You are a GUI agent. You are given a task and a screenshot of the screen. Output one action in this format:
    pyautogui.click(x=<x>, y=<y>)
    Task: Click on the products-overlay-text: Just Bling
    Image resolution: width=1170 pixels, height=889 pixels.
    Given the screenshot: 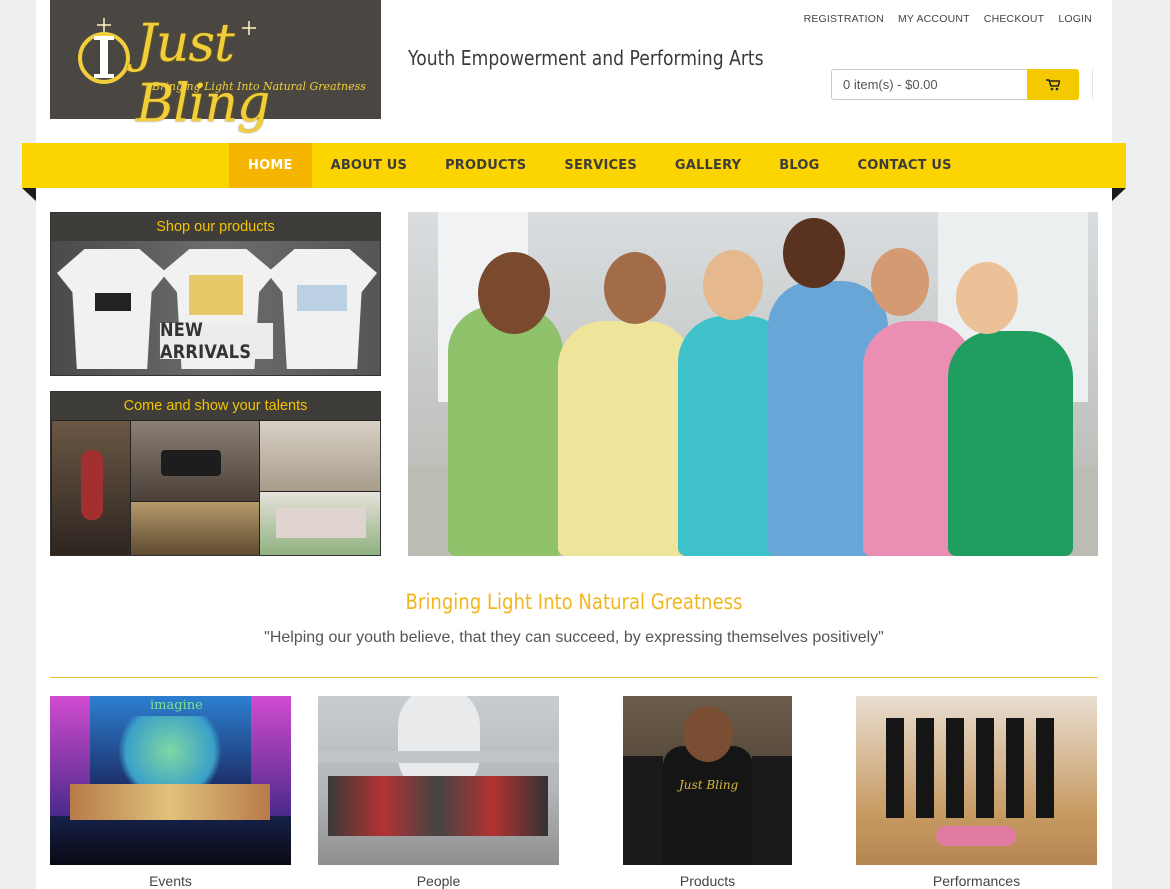 What is the action you would take?
    pyautogui.click(x=709, y=785)
    